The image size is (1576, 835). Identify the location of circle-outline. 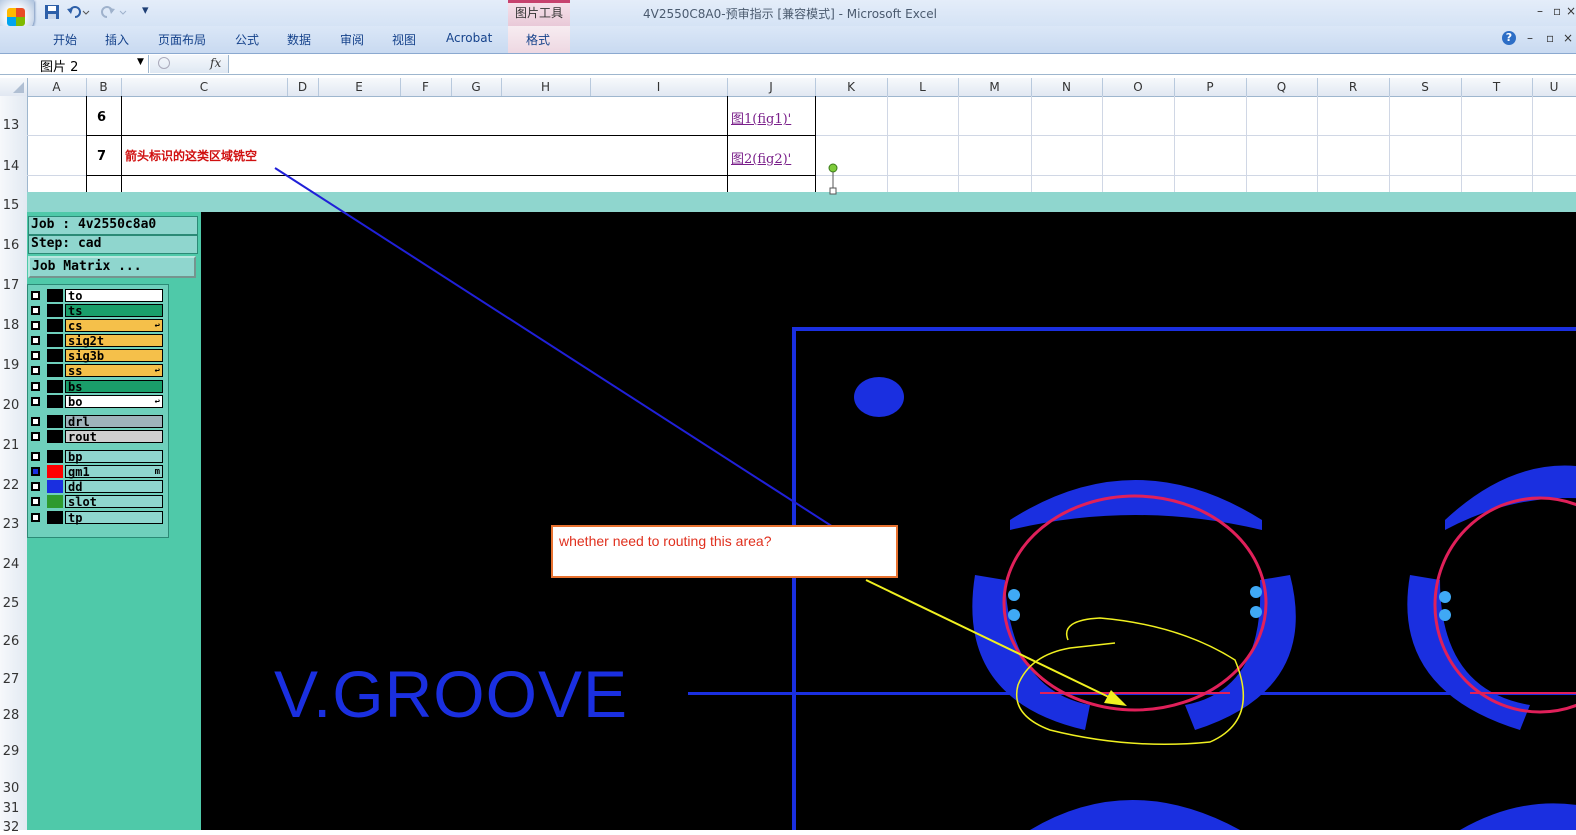
(1135, 603).